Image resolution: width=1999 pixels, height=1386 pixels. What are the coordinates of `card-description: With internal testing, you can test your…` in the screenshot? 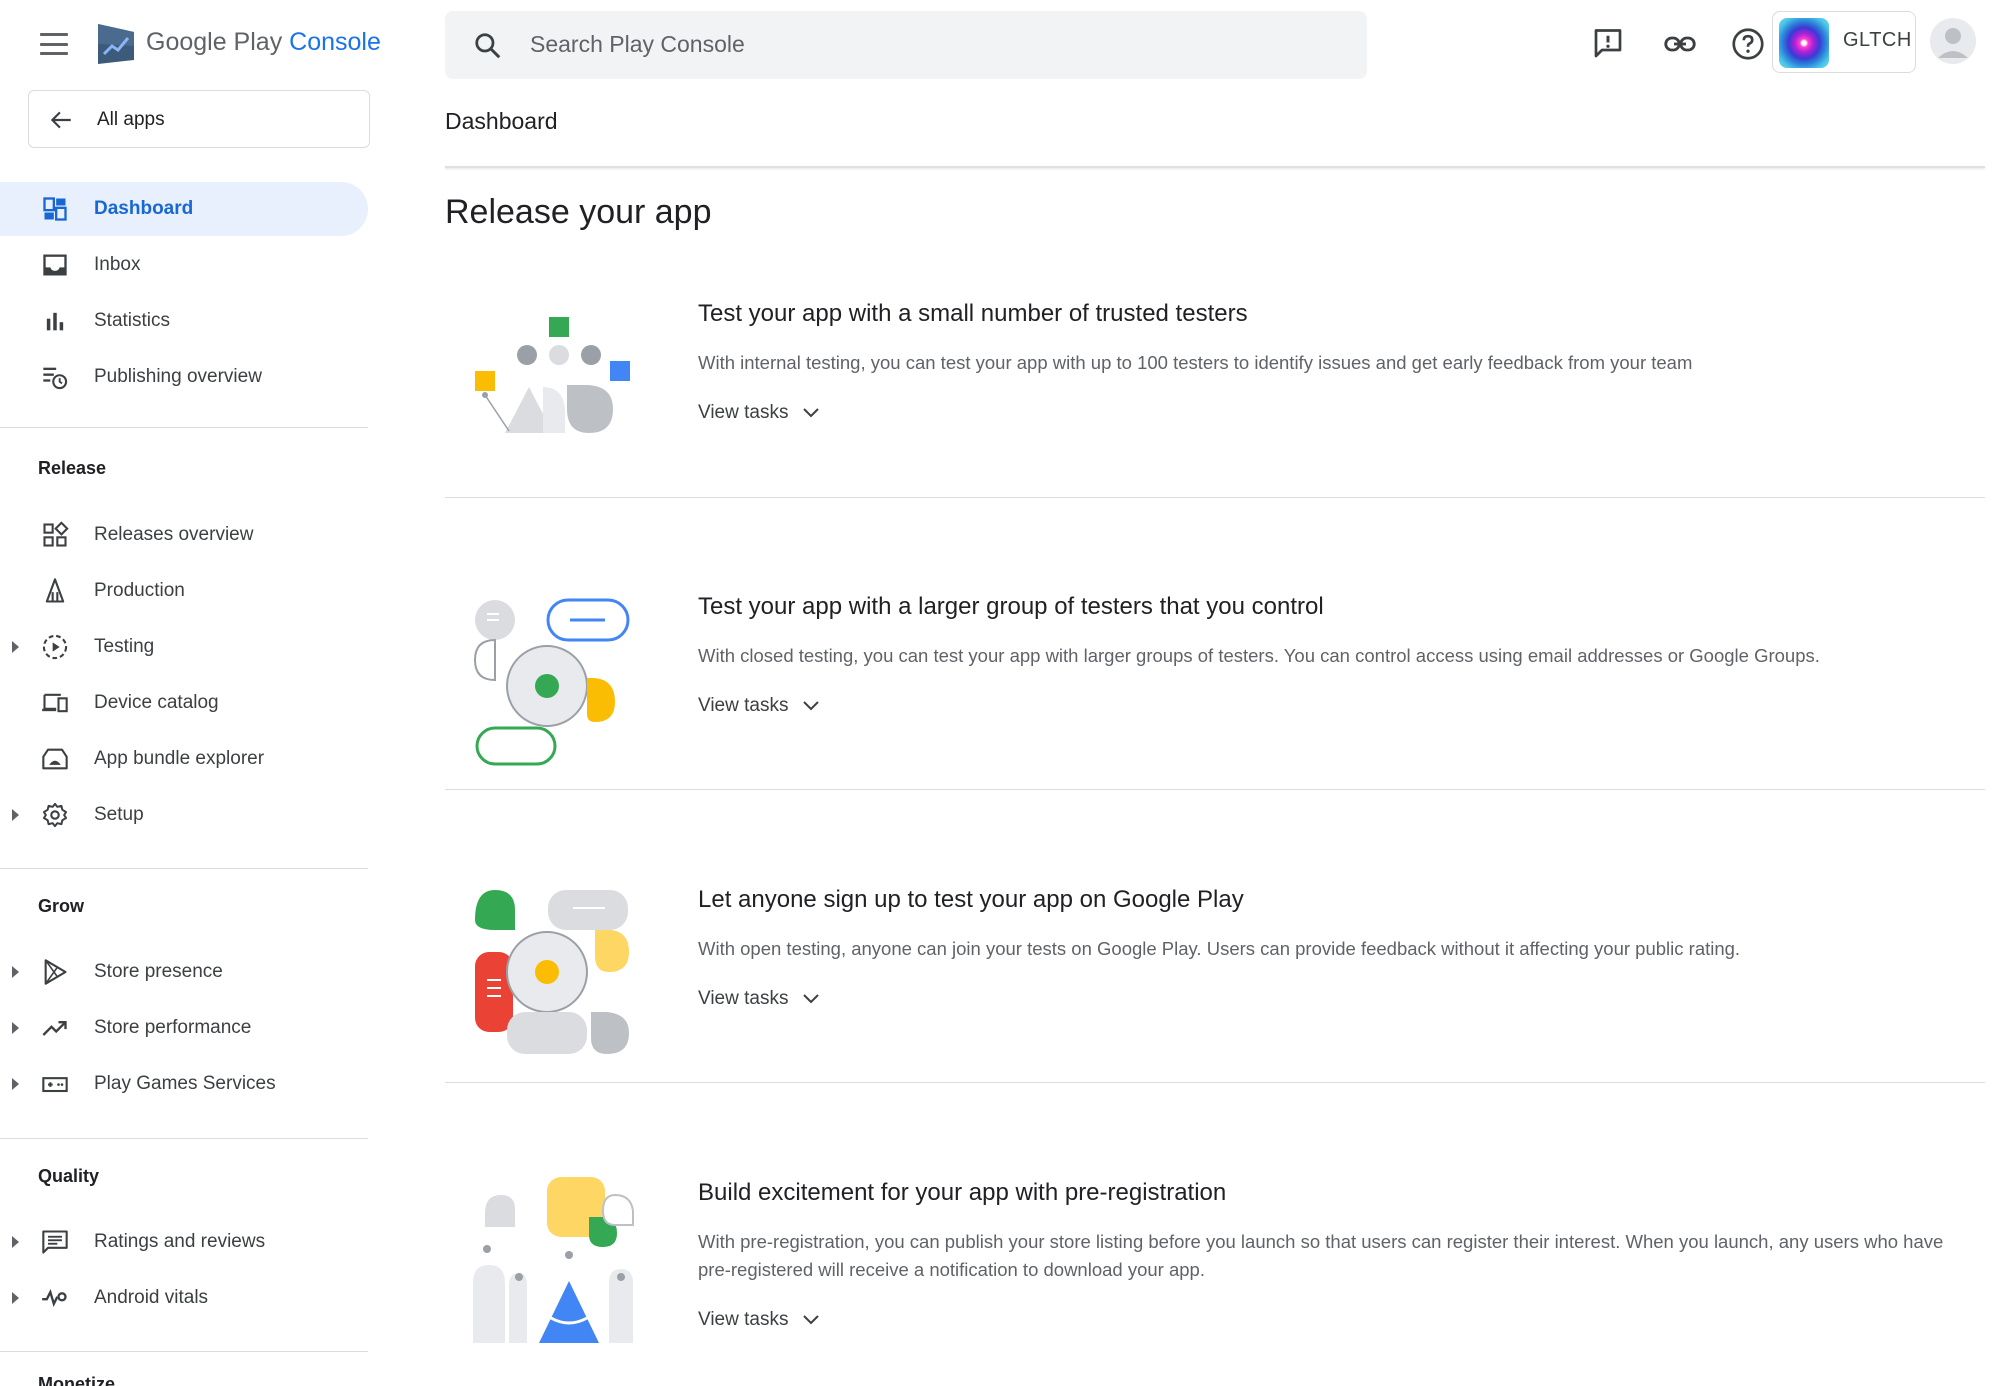 It's located at (1195, 362).